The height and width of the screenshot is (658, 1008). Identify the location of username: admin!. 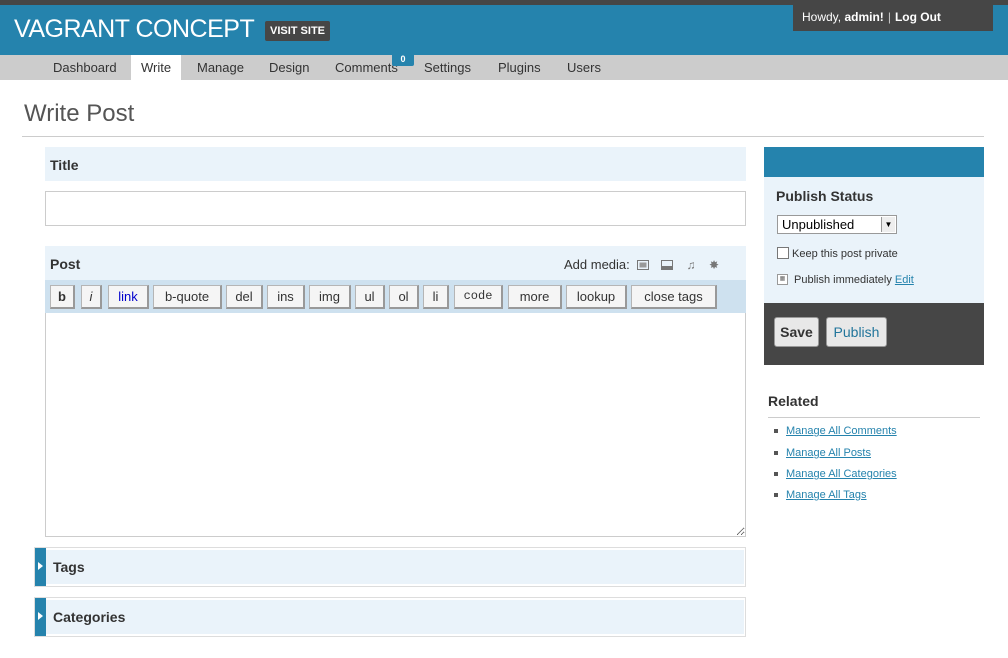
(864, 17).